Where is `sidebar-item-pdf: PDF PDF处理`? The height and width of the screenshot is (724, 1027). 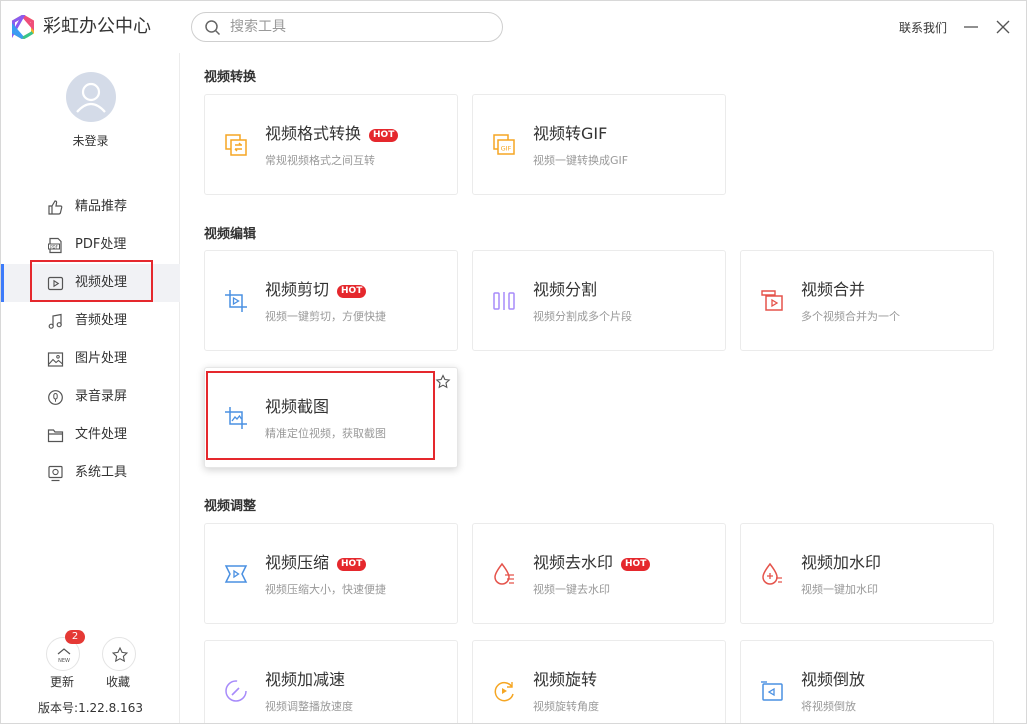 sidebar-item-pdf: PDF PDF处理 is located at coordinates (90, 245).